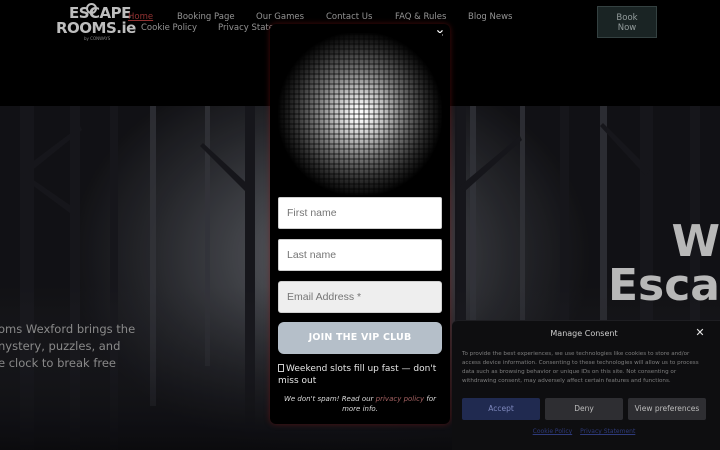  Describe the element at coordinates (360, 213) in the screenshot. I see `first-name-input` at that location.